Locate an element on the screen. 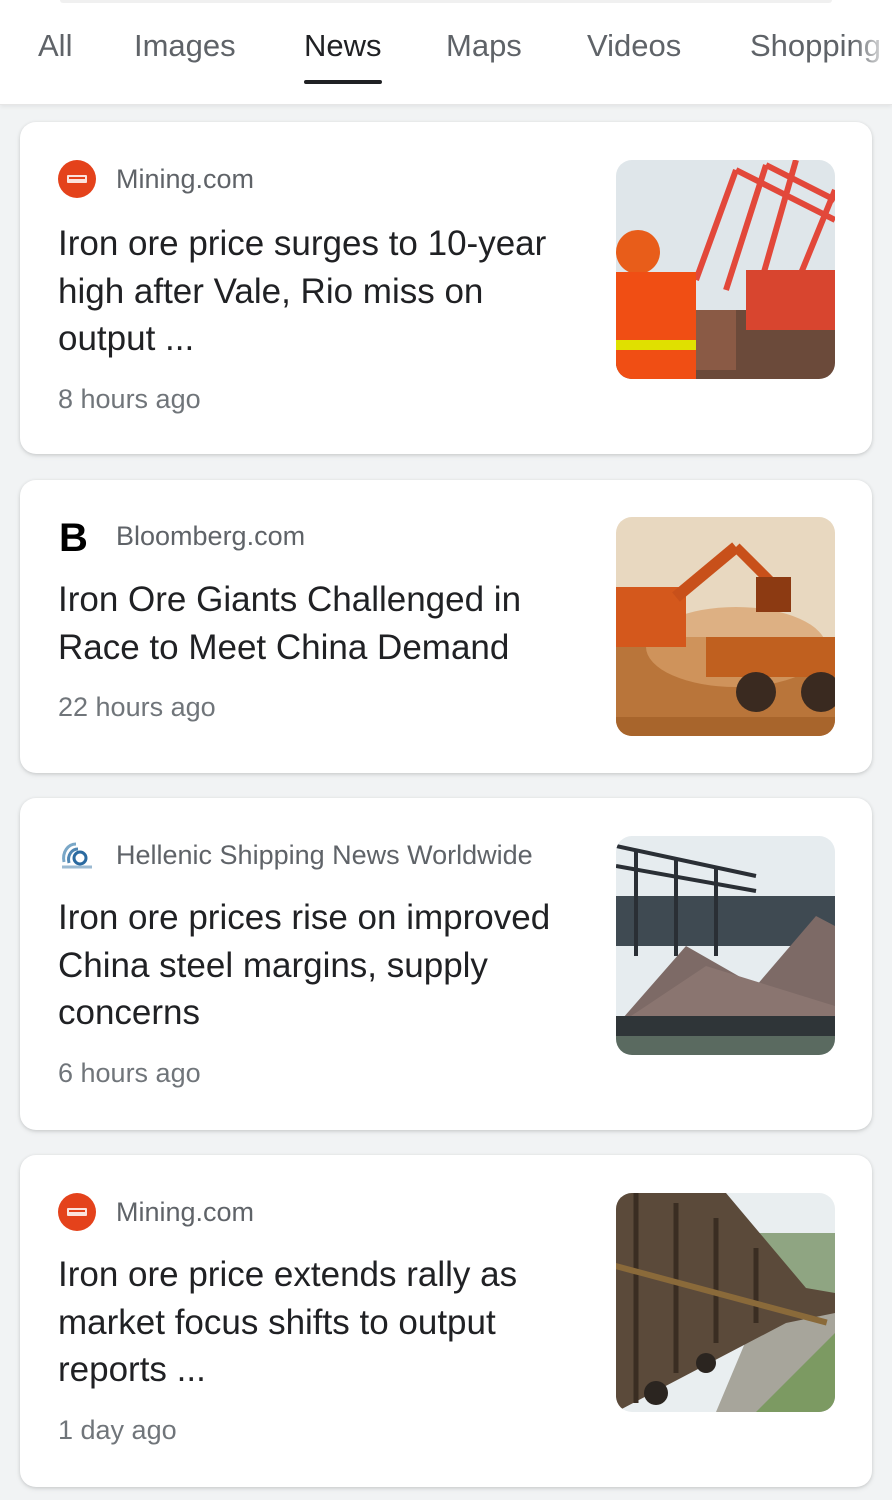 The width and height of the screenshot is (892, 1500). tab-list: All Images News Maps Videos Shopping is located at coordinates (446, 52).